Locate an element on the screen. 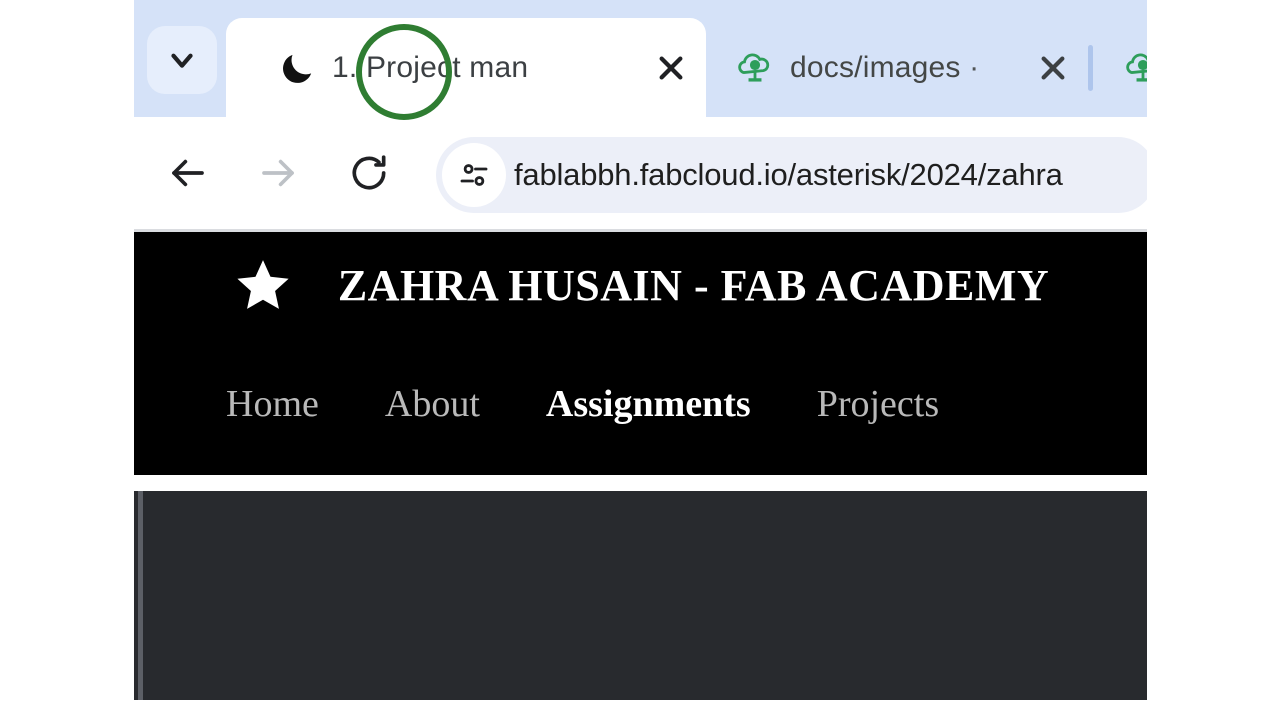 This screenshot has height=720, width=1280. url-text: fablabbh.fabcloud.io/asterisk/2024/zahra is located at coordinates (788, 174).